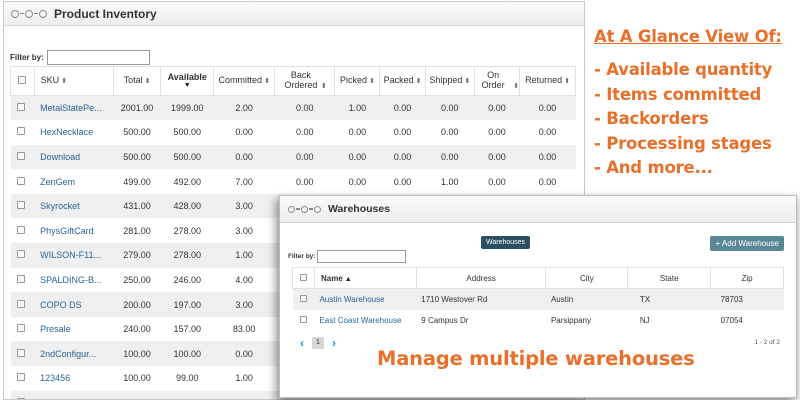  What do you see at coordinates (362, 256) in the screenshot?
I see `warehouses-filter-input` at bounding box center [362, 256].